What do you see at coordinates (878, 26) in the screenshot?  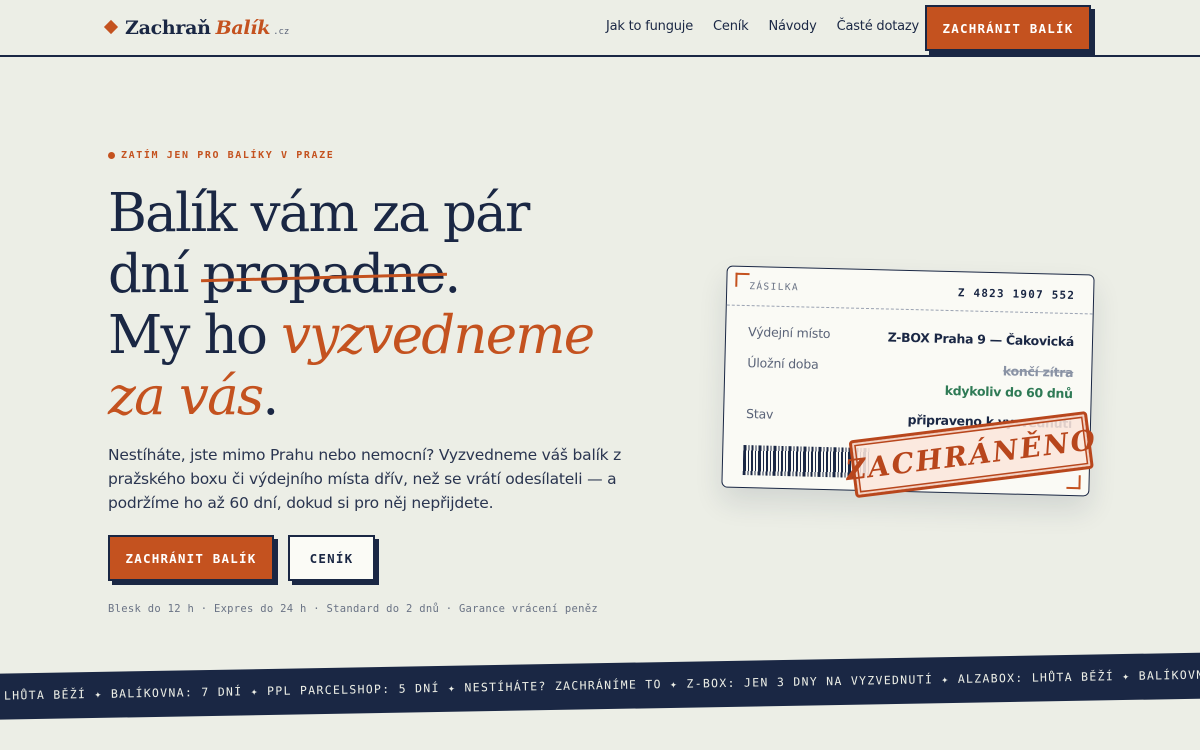 I see `nav-link-faq: Časté dotazy` at bounding box center [878, 26].